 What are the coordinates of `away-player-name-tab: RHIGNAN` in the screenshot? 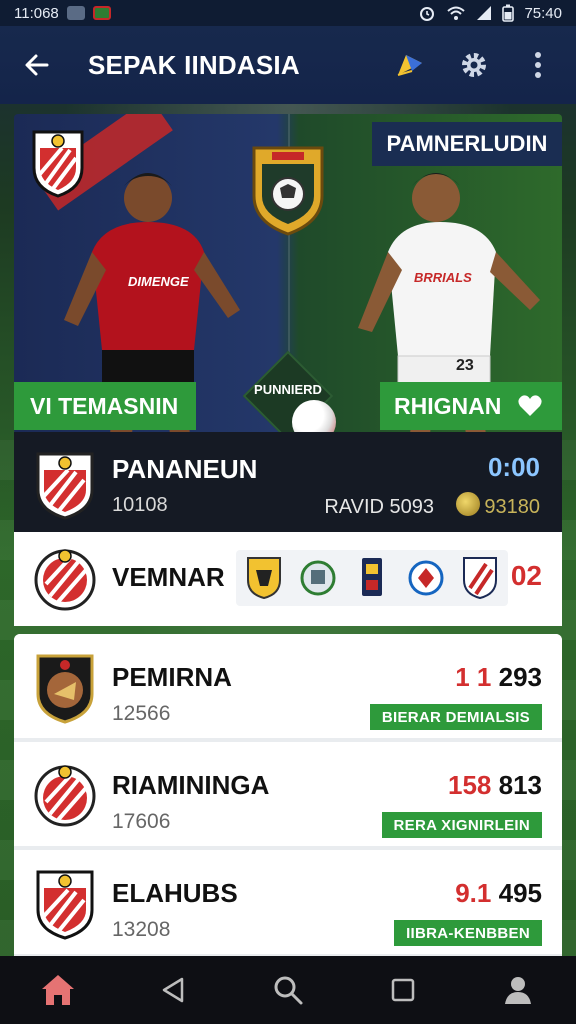 It's located at (471, 406).